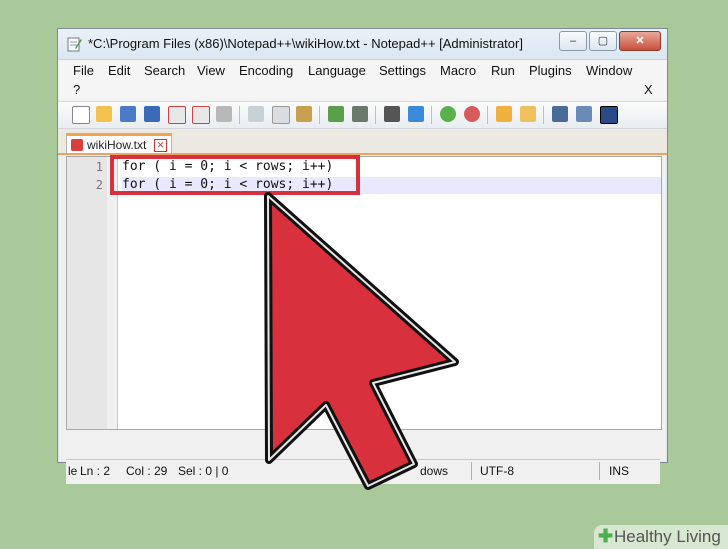  What do you see at coordinates (336, 114) in the screenshot?
I see `undo-icon` at bounding box center [336, 114].